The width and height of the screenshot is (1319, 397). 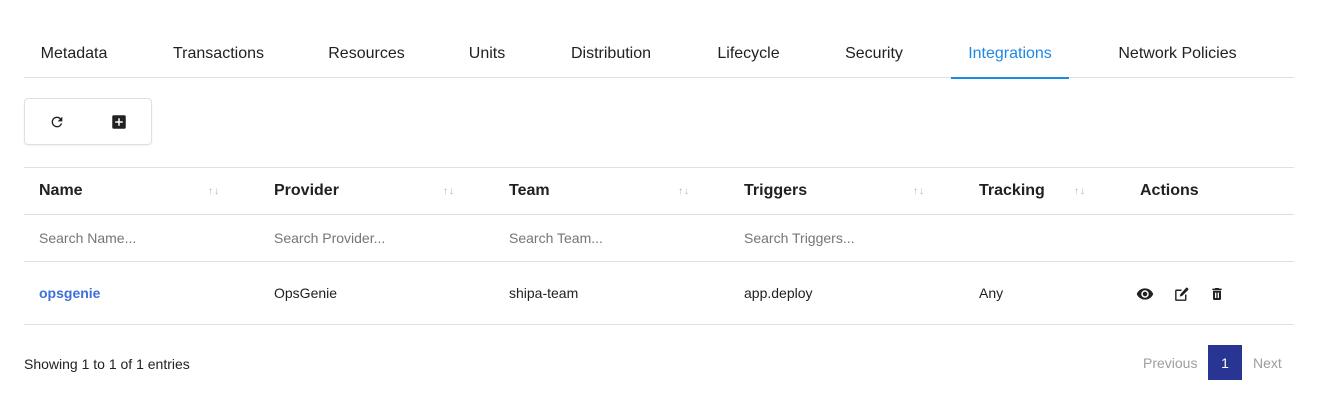 I want to click on search-triggers-input, so click(x=839, y=238).